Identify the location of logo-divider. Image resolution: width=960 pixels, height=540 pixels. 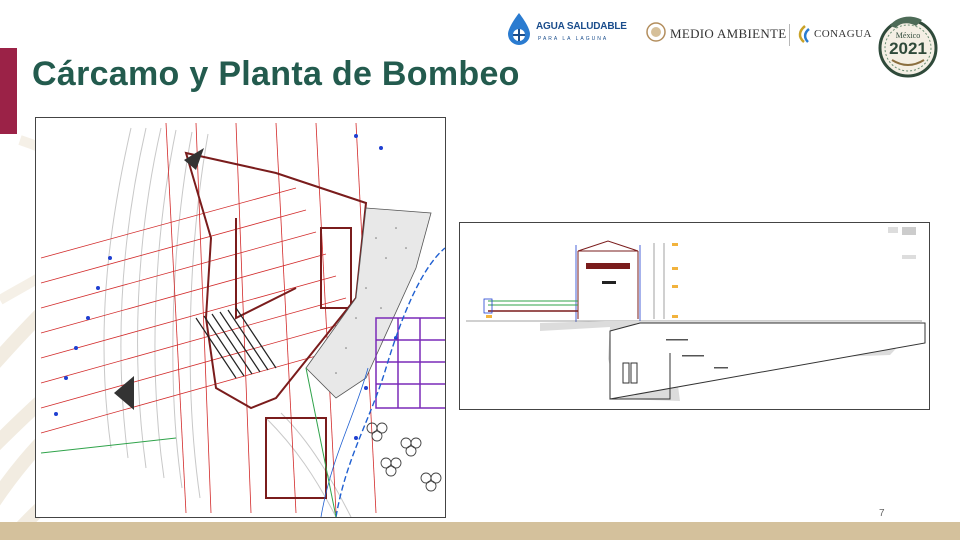
(789, 35).